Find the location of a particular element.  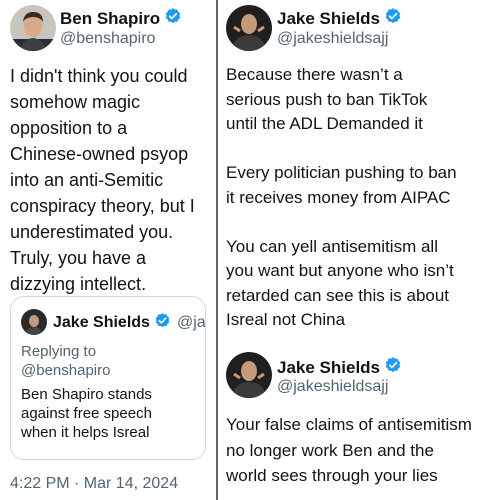

tweet-text-line: no longer work Ben and the is located at coordinates (330, 450).